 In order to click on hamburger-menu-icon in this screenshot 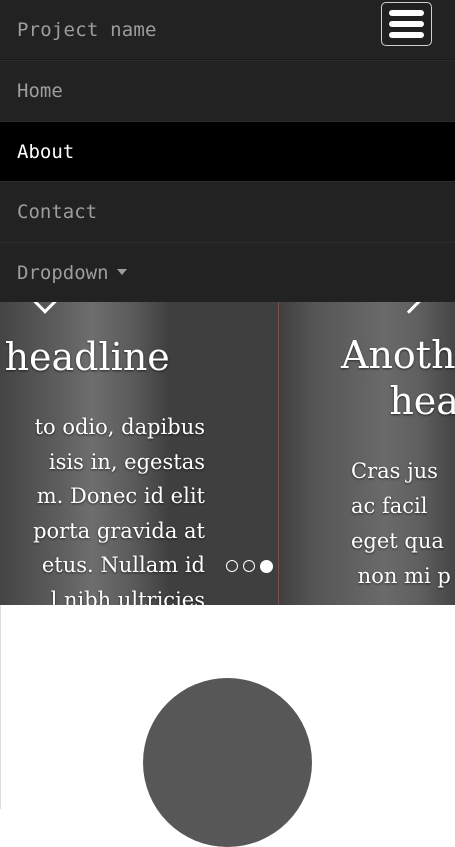, I will do `click(406, 13)`.